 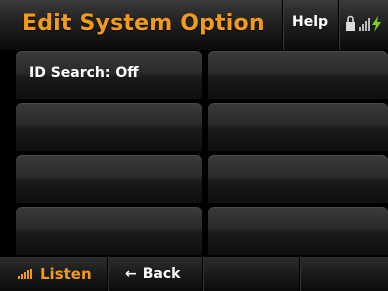 What do you see at coordinates (350, 23) in the screenshot?
I see `lock-icon` at bounding box center [350, 23].